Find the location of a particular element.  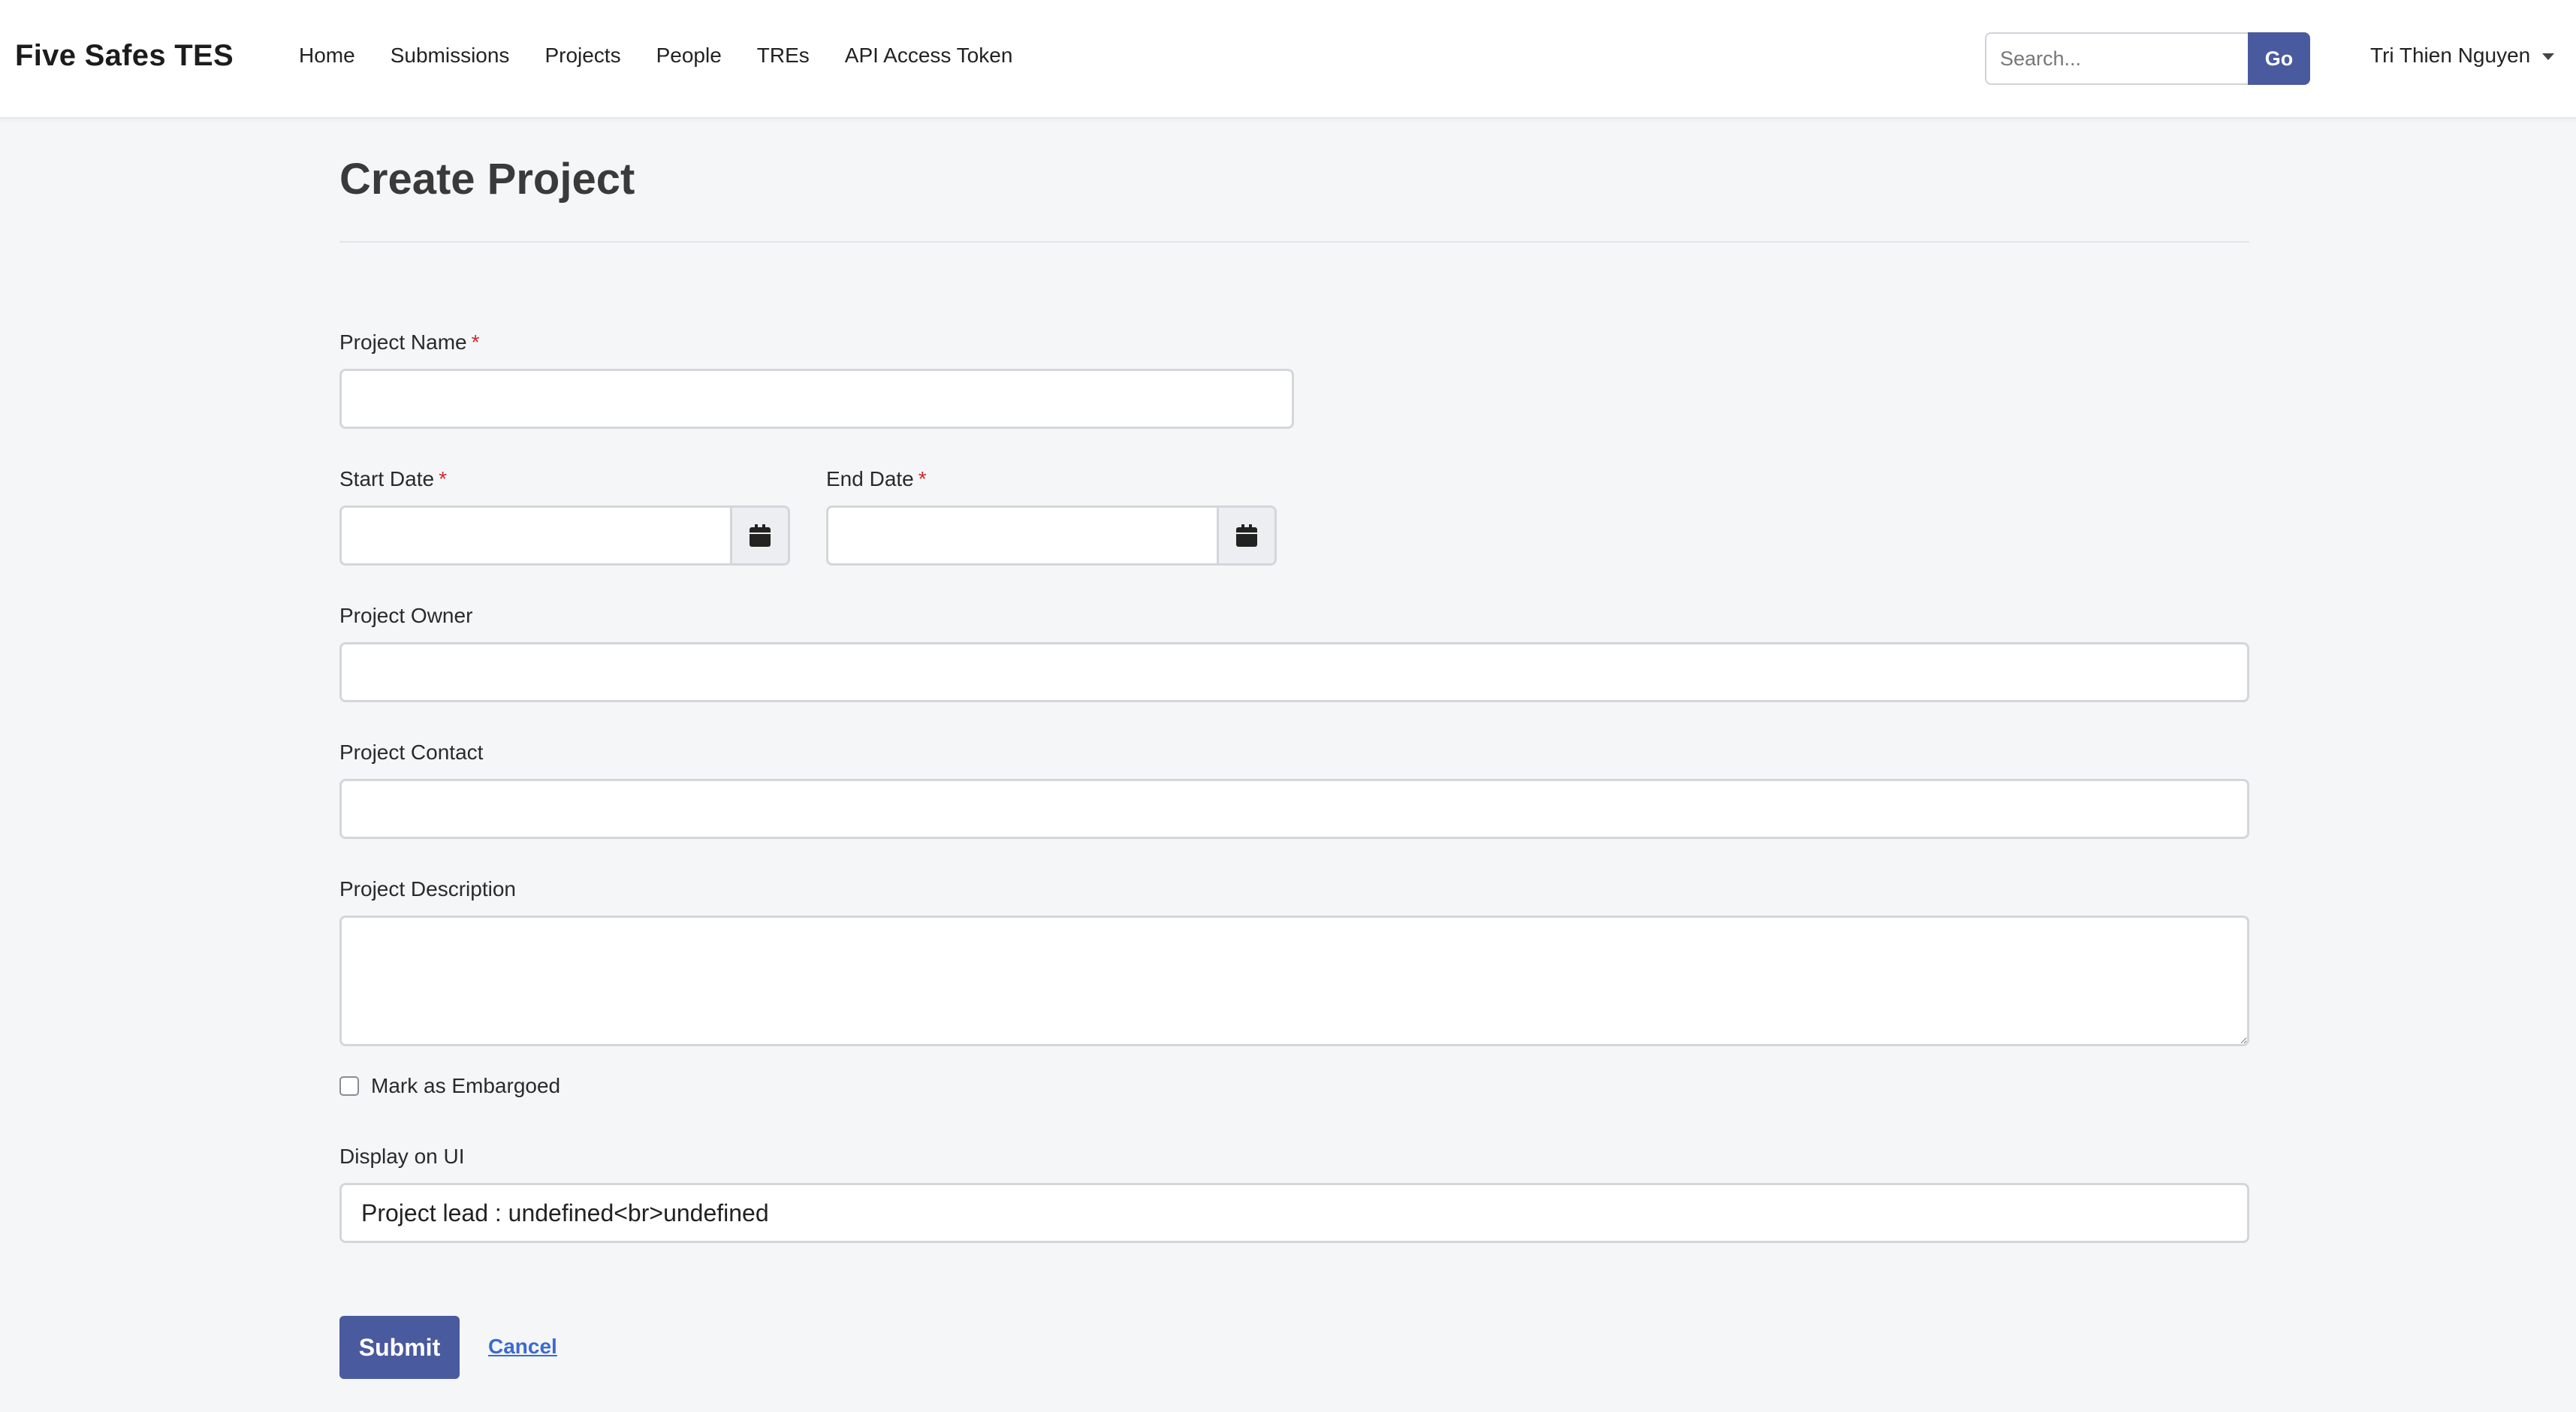

start-date-calendar-button is located at coordinates (760, 535).